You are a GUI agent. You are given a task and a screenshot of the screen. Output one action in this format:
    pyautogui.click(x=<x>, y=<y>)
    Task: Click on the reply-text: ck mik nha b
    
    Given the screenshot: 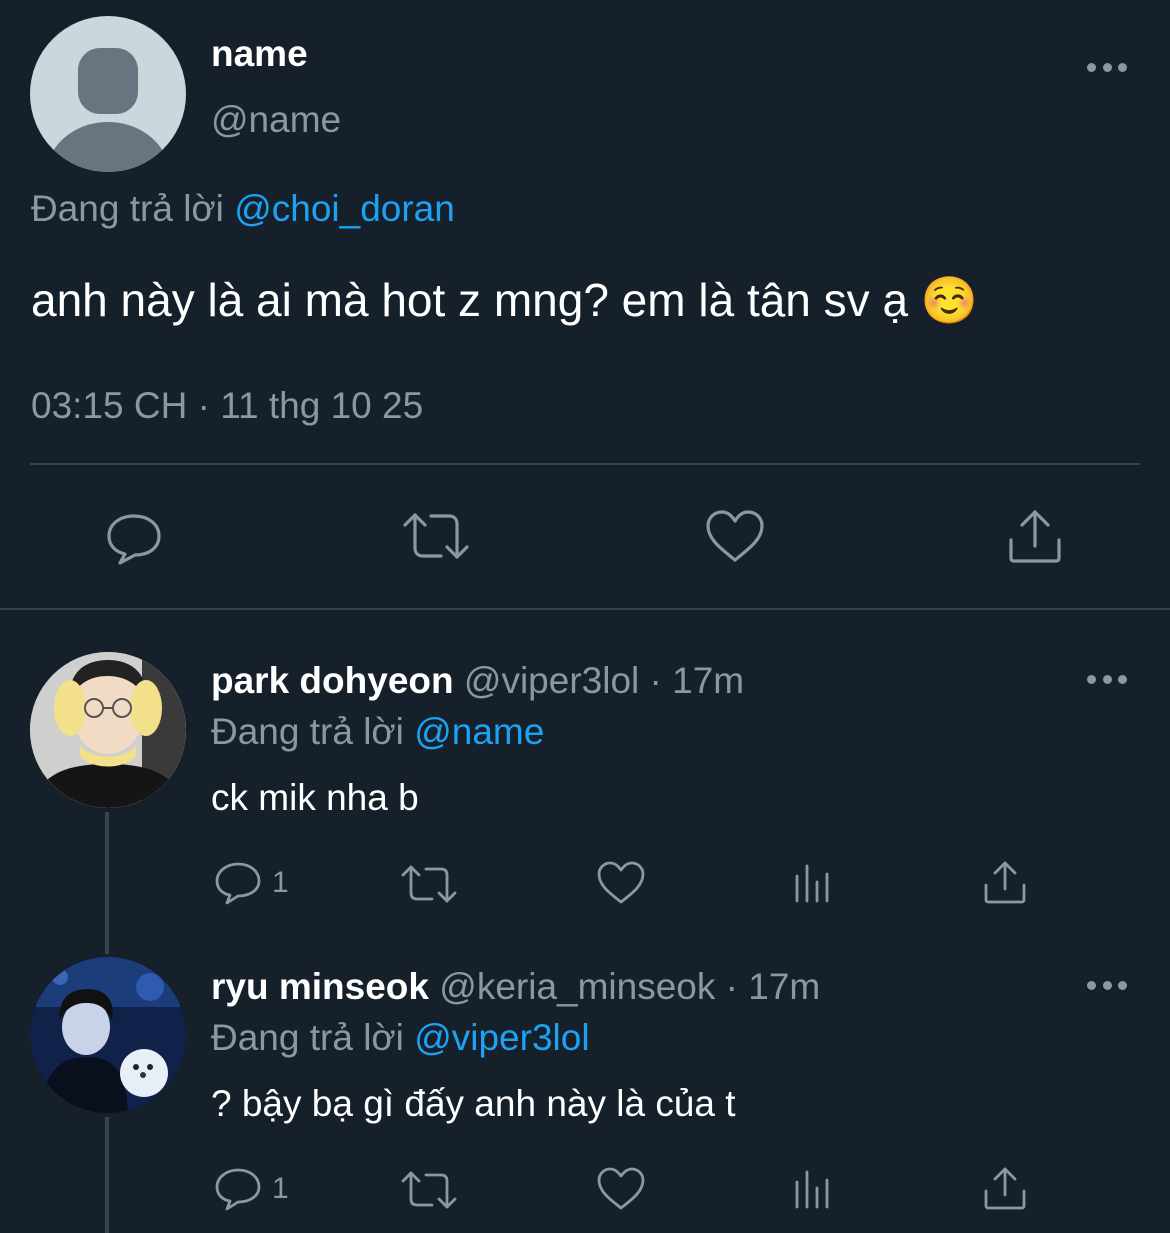 What is the action you would take?
    pyautogui.click(x=315, y=797)
    